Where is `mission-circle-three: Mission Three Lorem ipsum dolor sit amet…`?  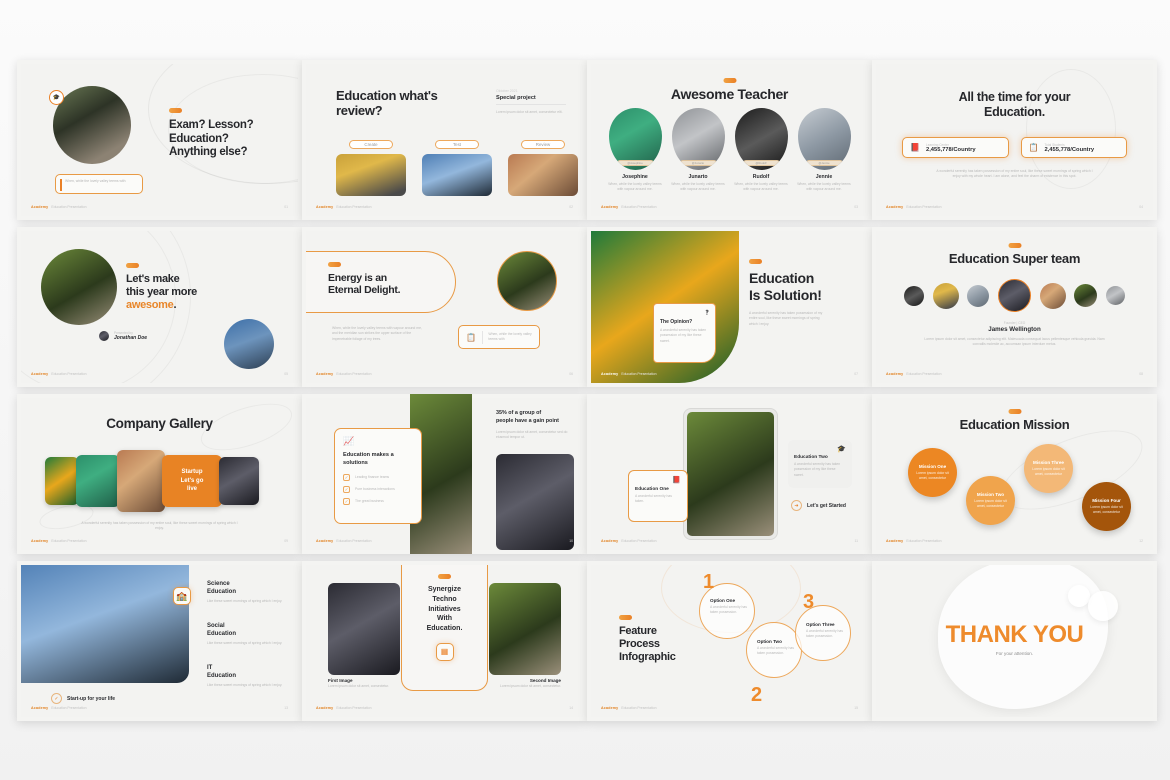 mission-circle-three: Mission Three Lorem ipsum dolor sit amet… is located at coordinates (1048, 468).